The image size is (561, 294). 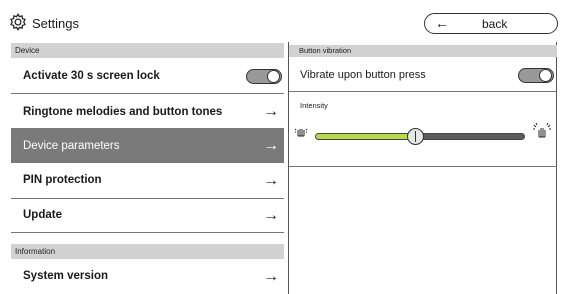 What do you see at coordinates (55, 23) in the screenshot?
I see `page-title: Settings` at bounding box center [55, 23].